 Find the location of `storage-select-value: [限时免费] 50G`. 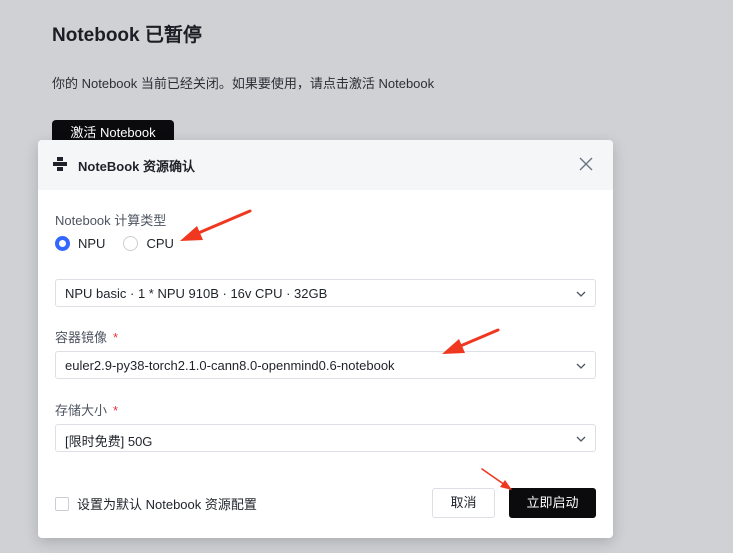

storage-select-value: [限时免费] 50G is located at coordinates (109, 441).